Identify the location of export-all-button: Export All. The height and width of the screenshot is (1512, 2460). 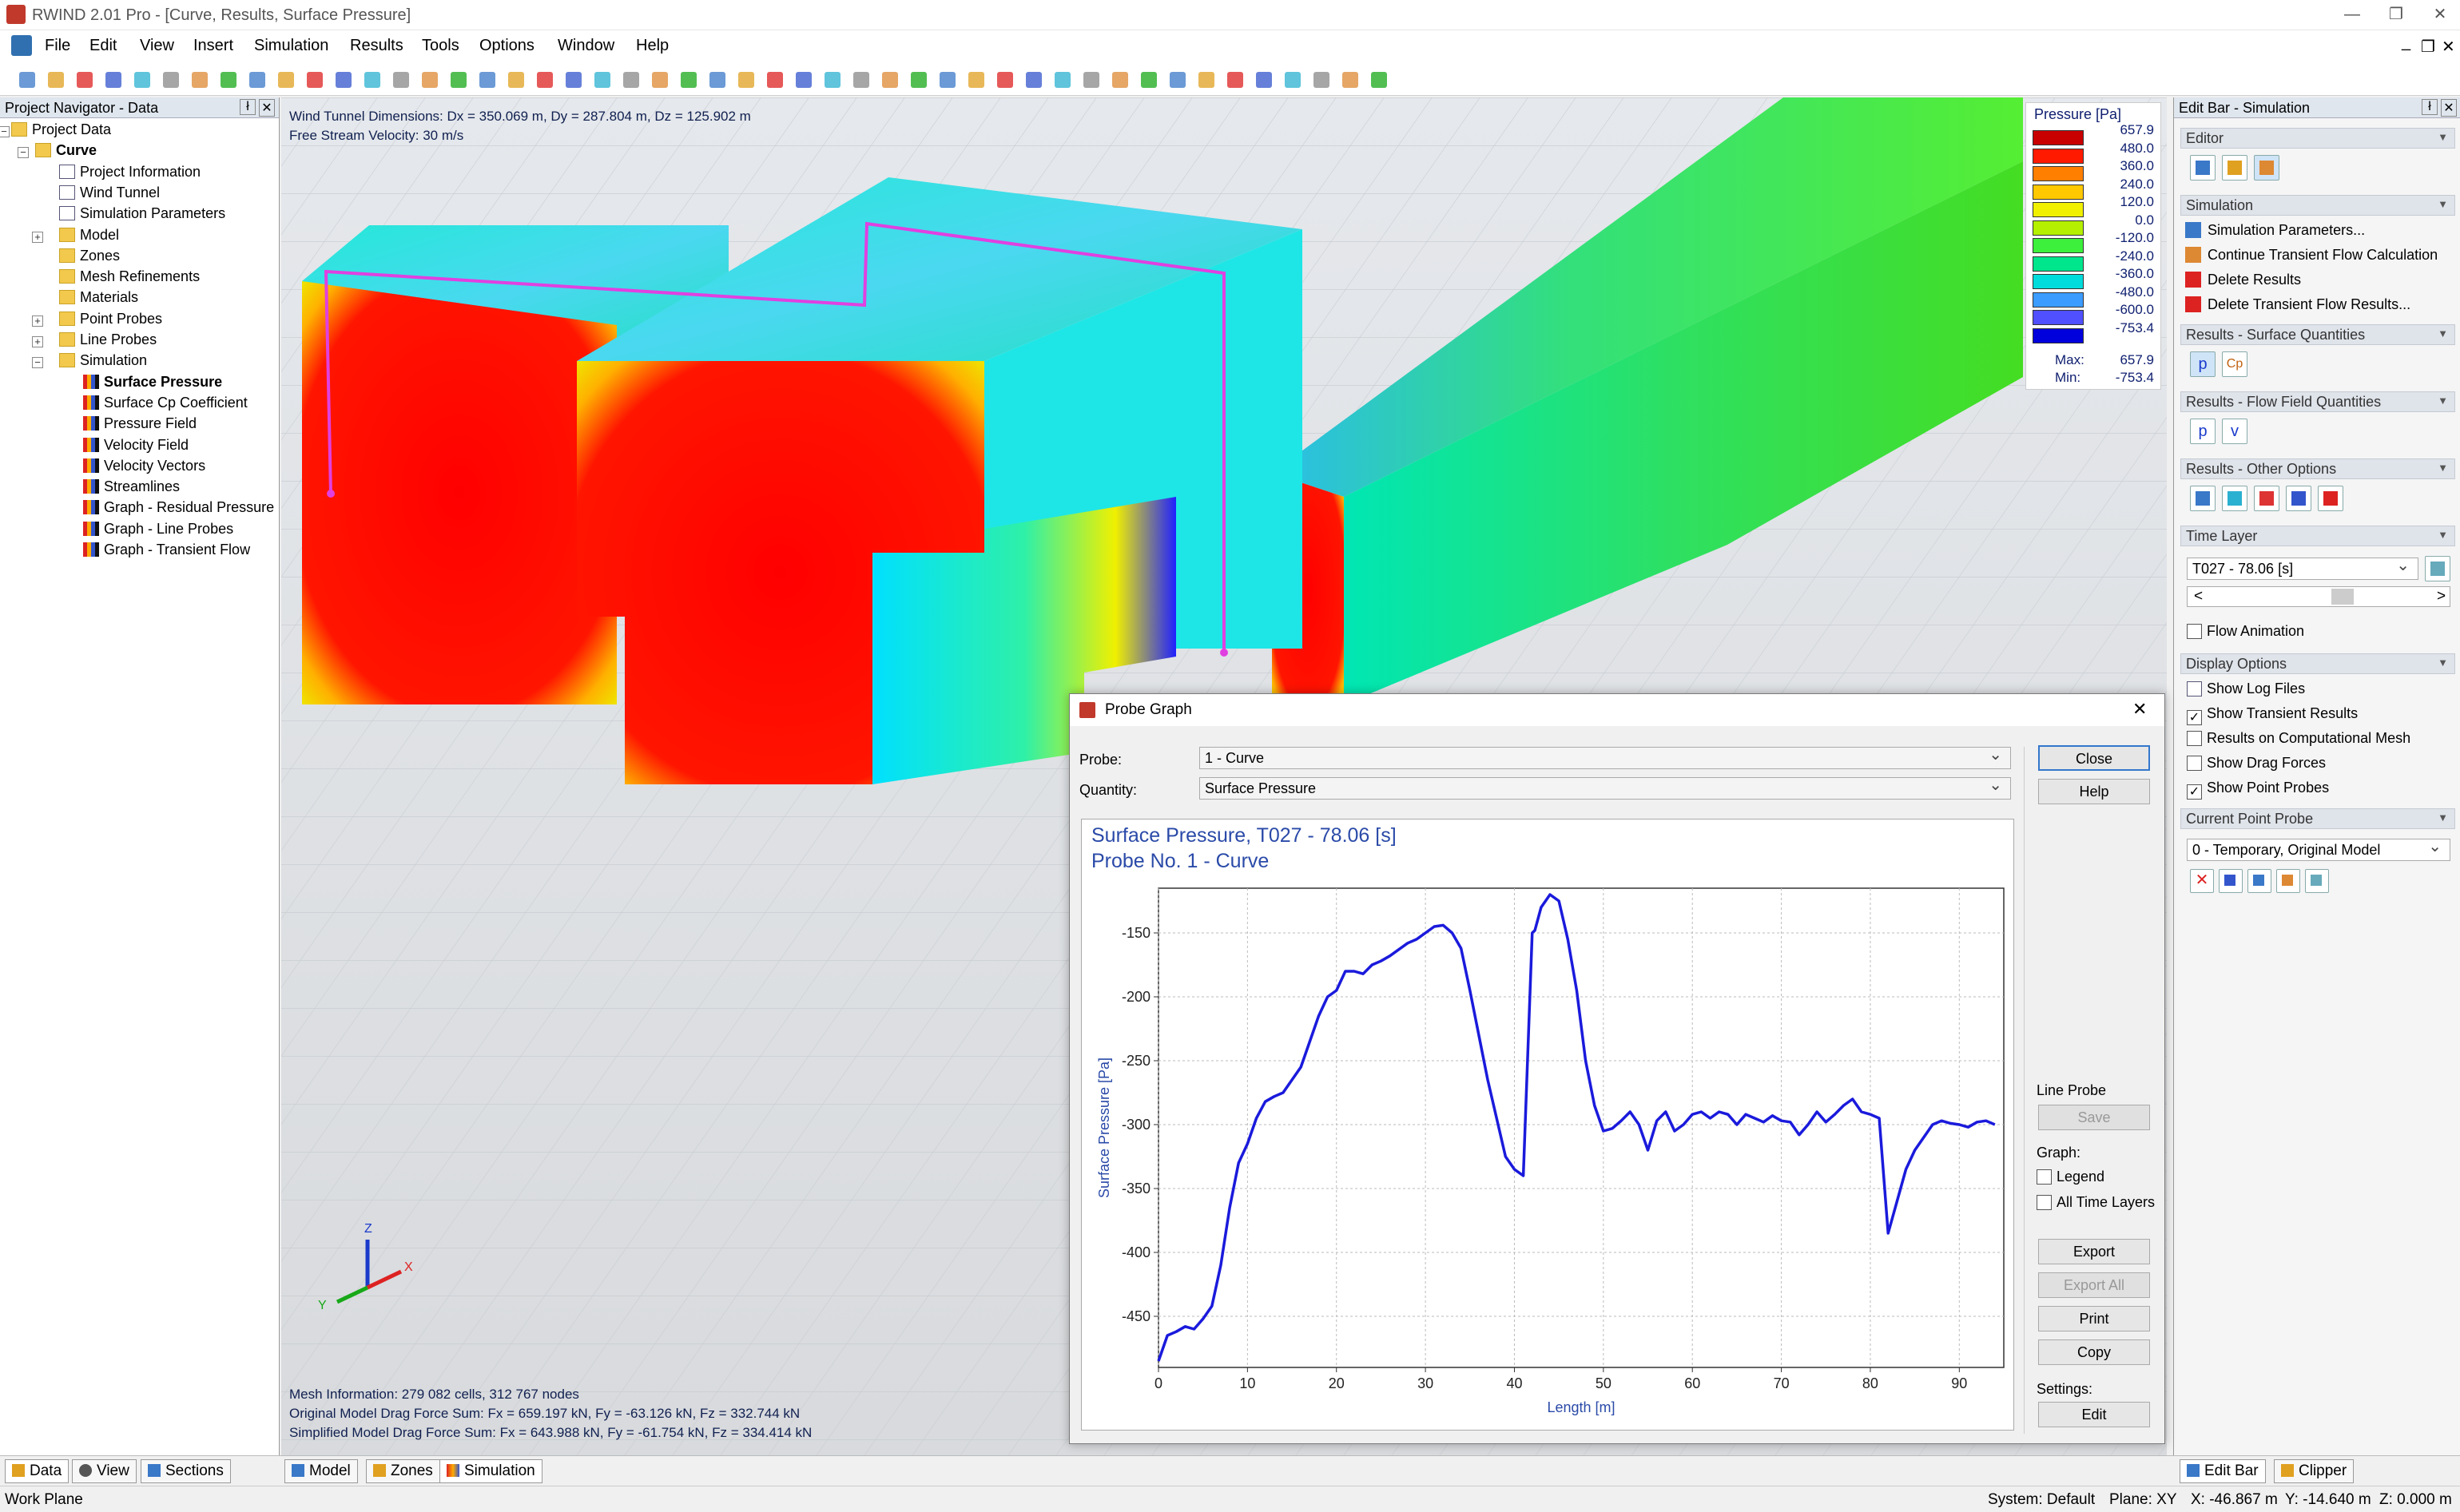
(2094, 1285).